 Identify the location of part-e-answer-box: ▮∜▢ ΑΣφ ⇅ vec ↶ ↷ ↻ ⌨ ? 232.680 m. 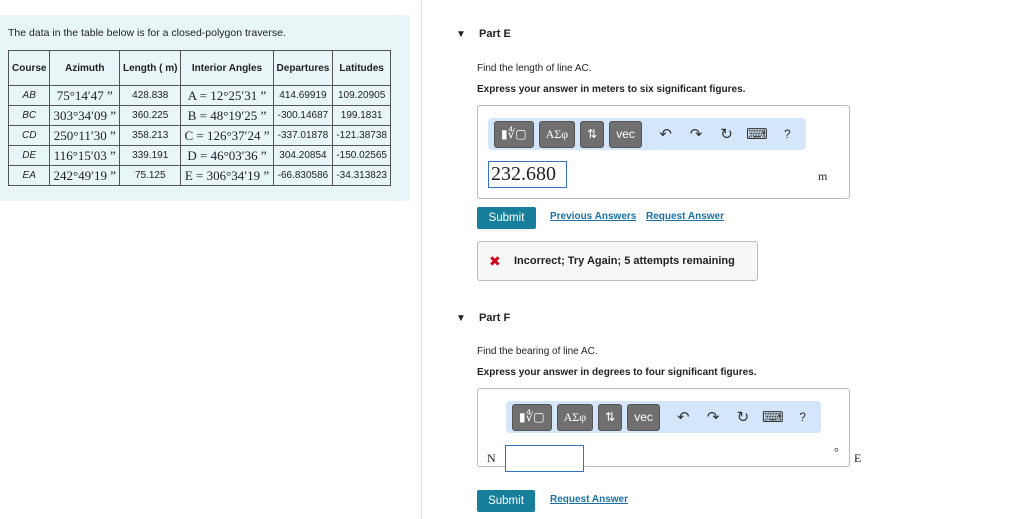
(663, 152).